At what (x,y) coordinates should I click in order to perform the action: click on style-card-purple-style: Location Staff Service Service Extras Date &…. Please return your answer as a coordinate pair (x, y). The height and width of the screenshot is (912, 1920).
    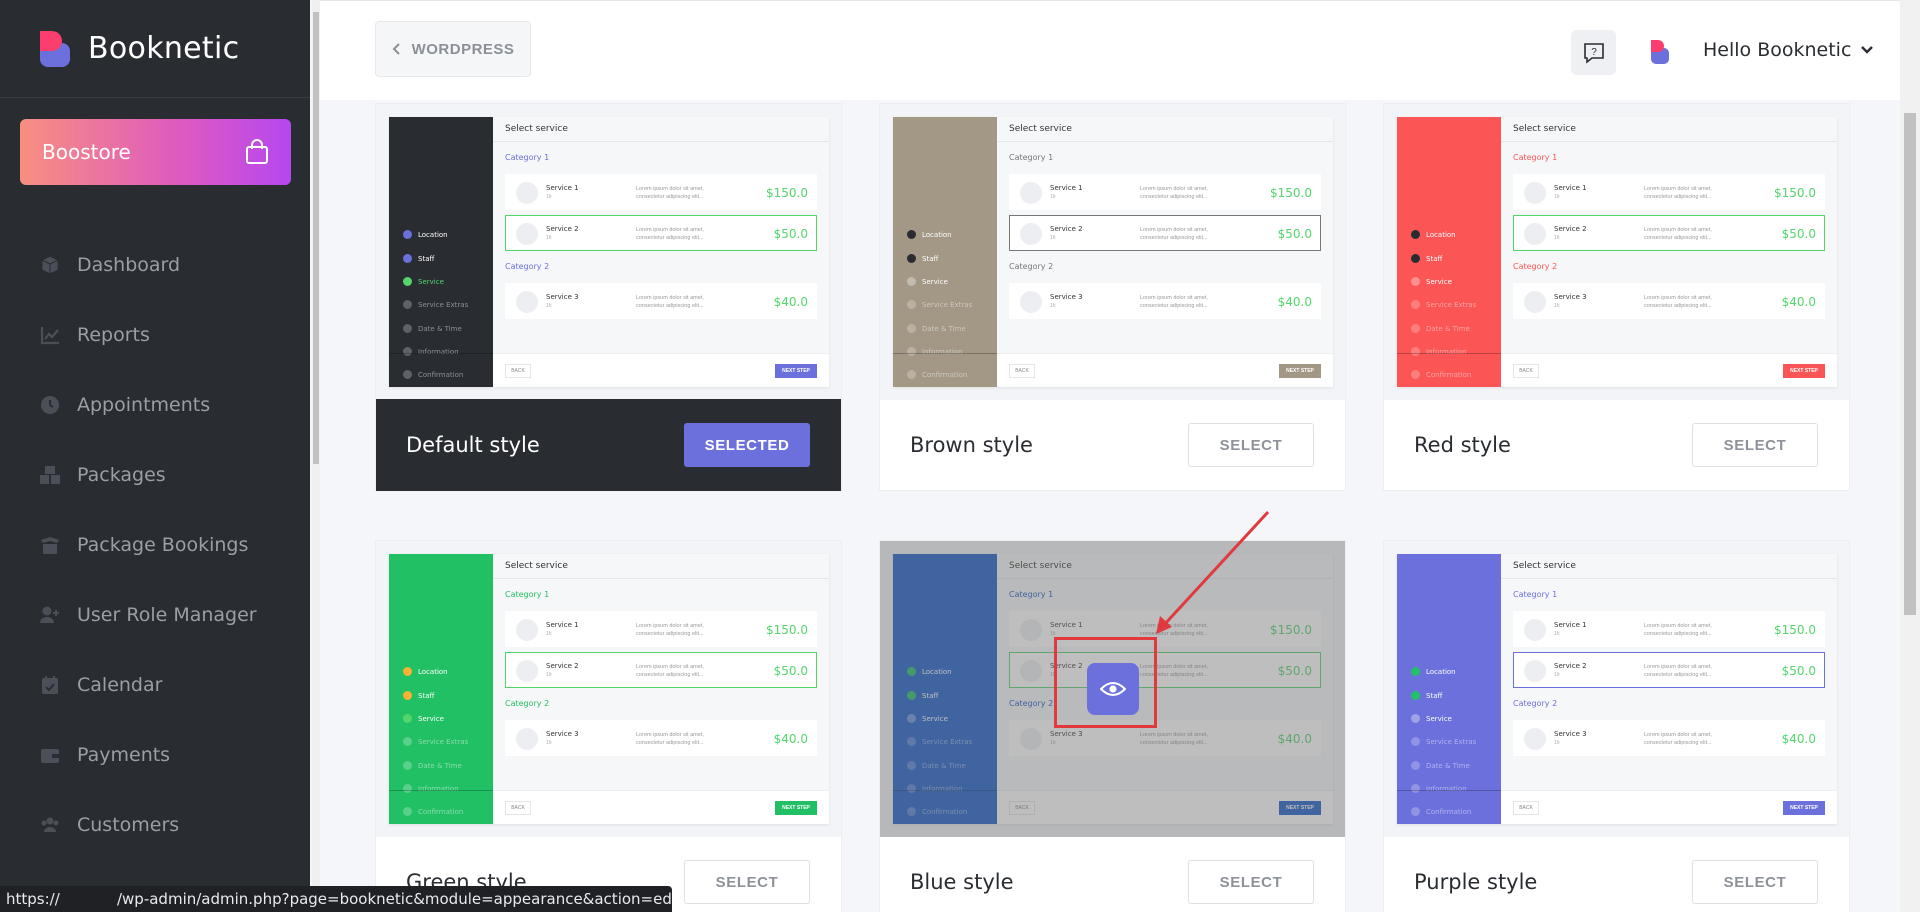
    Looking at the image, I should click on (1616, 726).